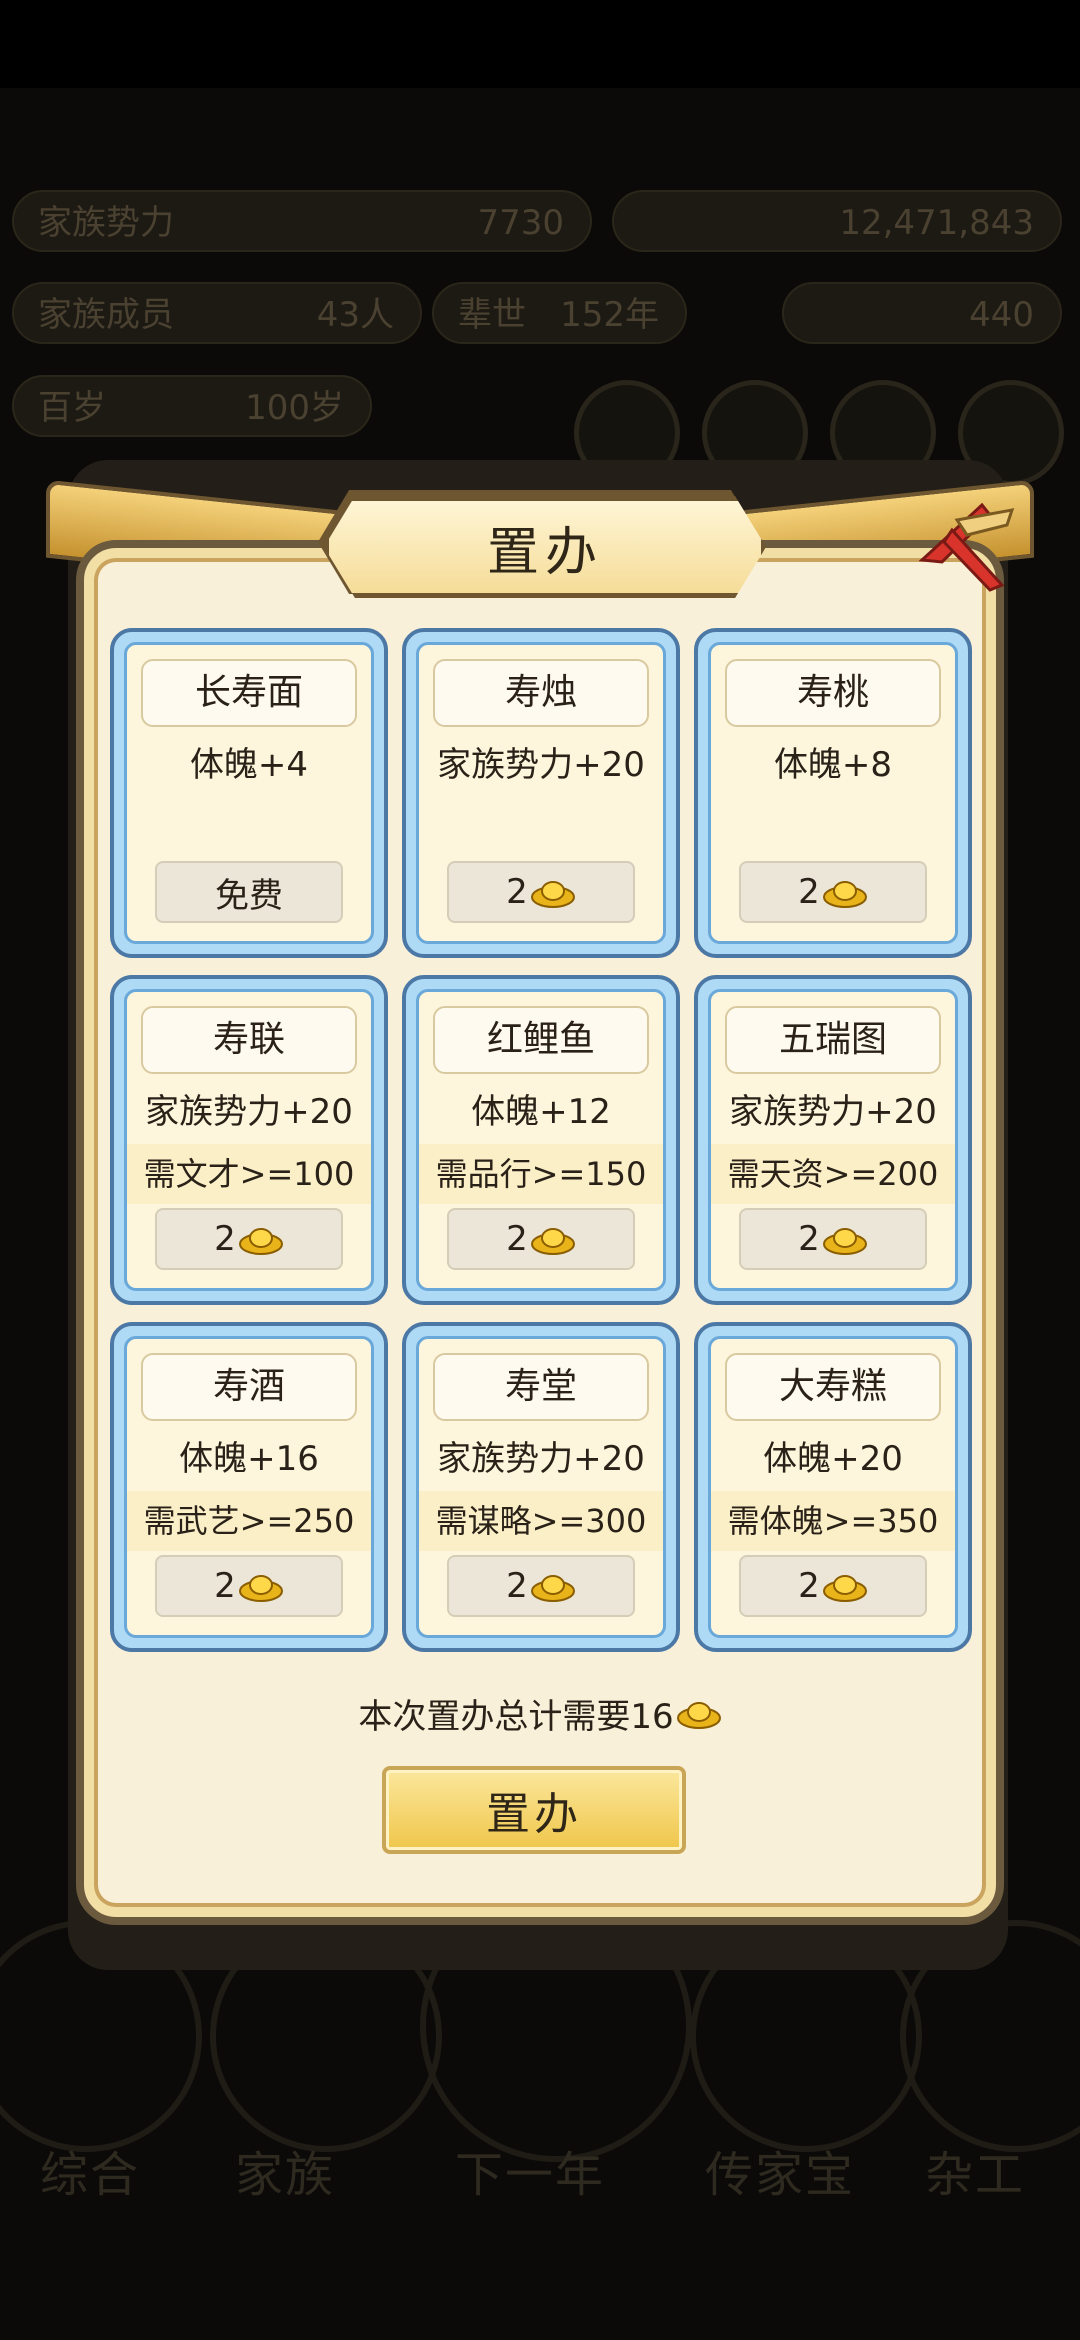  What do you see at coordinates (609, 315) in the screenshot?
I see `bg-bar-value: 152年` at bounding box center [609, 315].